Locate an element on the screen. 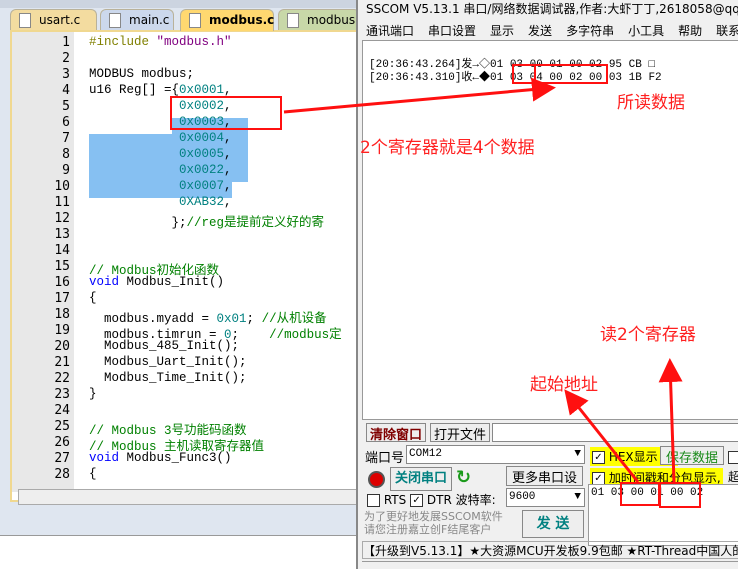  tab-modbus-c: modbus.c is located at coordinates (227, 20).